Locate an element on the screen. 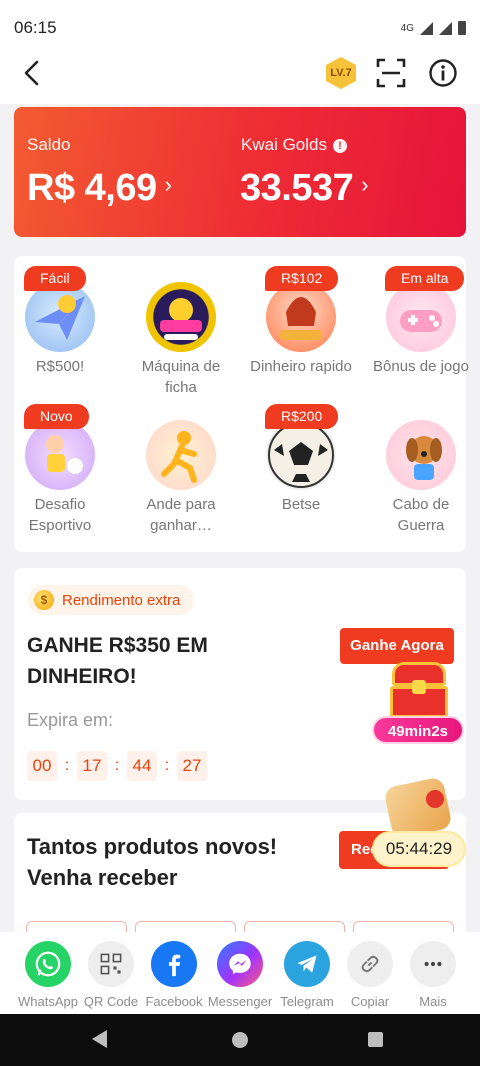  products-headline: Tantos produtos novos! Venha receber is located at coordinates (152, 862).